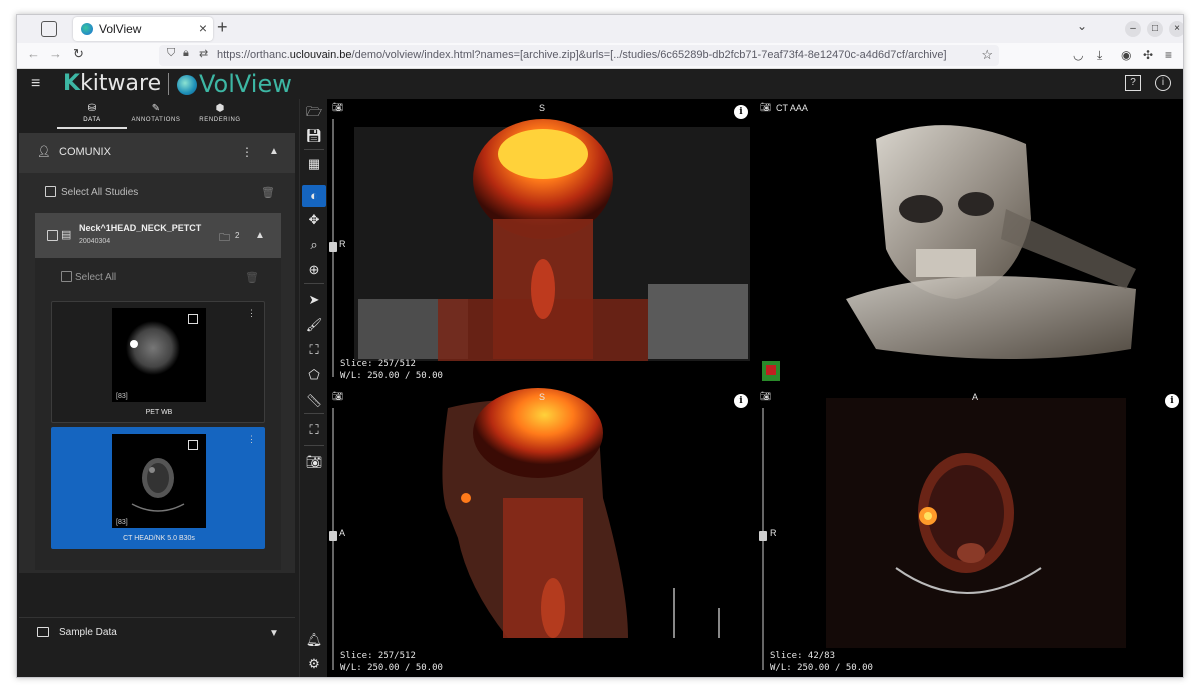 Image resolution: width=1200 pixels, height=695 pixels. What do you see at coordinates (600, 84) in the screenshot?
I see `app-header: ≡ Kkitware VolView ? i` at bounding box center [600, 84].